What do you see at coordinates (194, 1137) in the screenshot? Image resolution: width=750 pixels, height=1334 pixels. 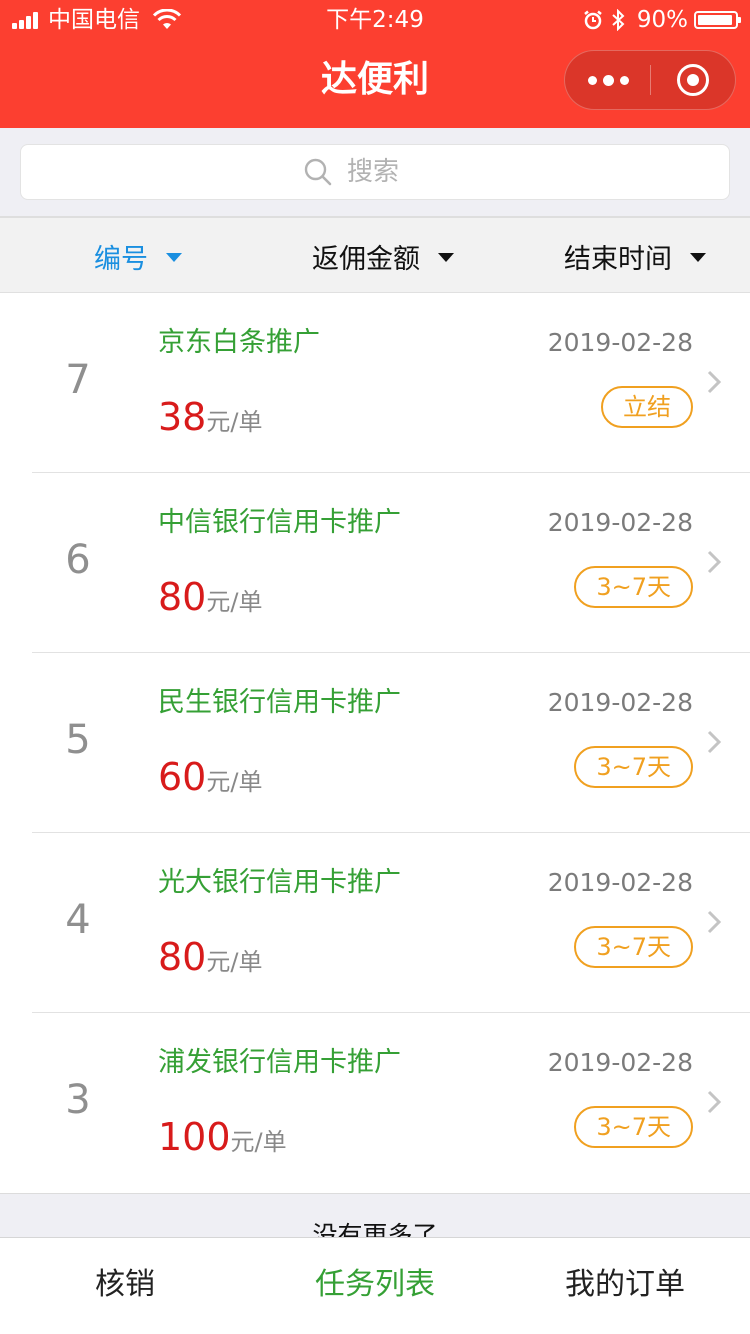 I see `price-amount: 100` at bounding box center [194, 1137].